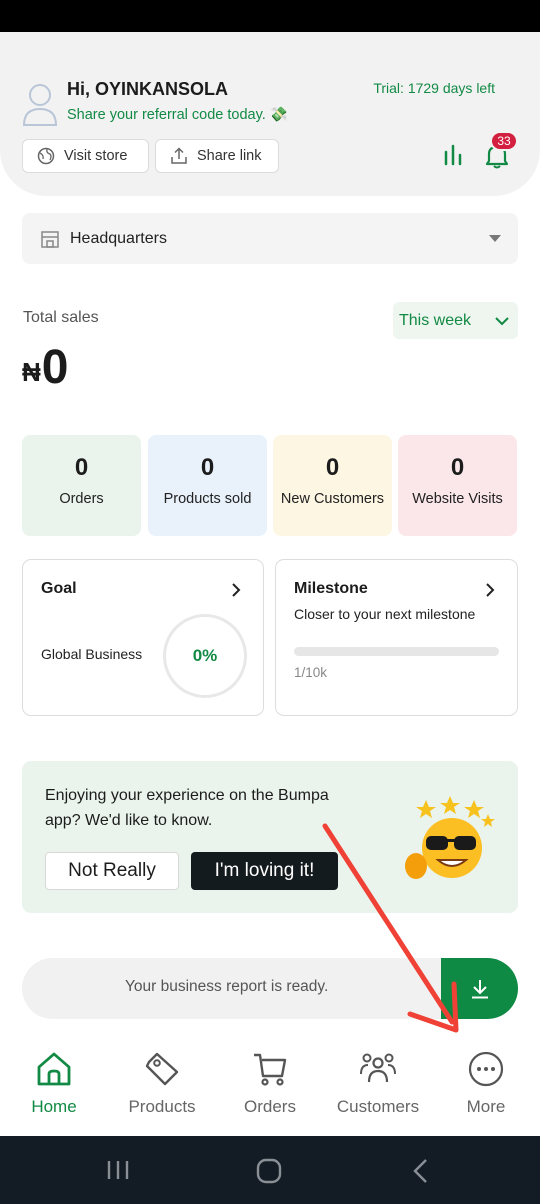 This screenshot has height=1204, width=540. What do you see at coordinates (55, 367) in the screenshot?
I see `sales-value: 0` at bounding box center [55, 367].